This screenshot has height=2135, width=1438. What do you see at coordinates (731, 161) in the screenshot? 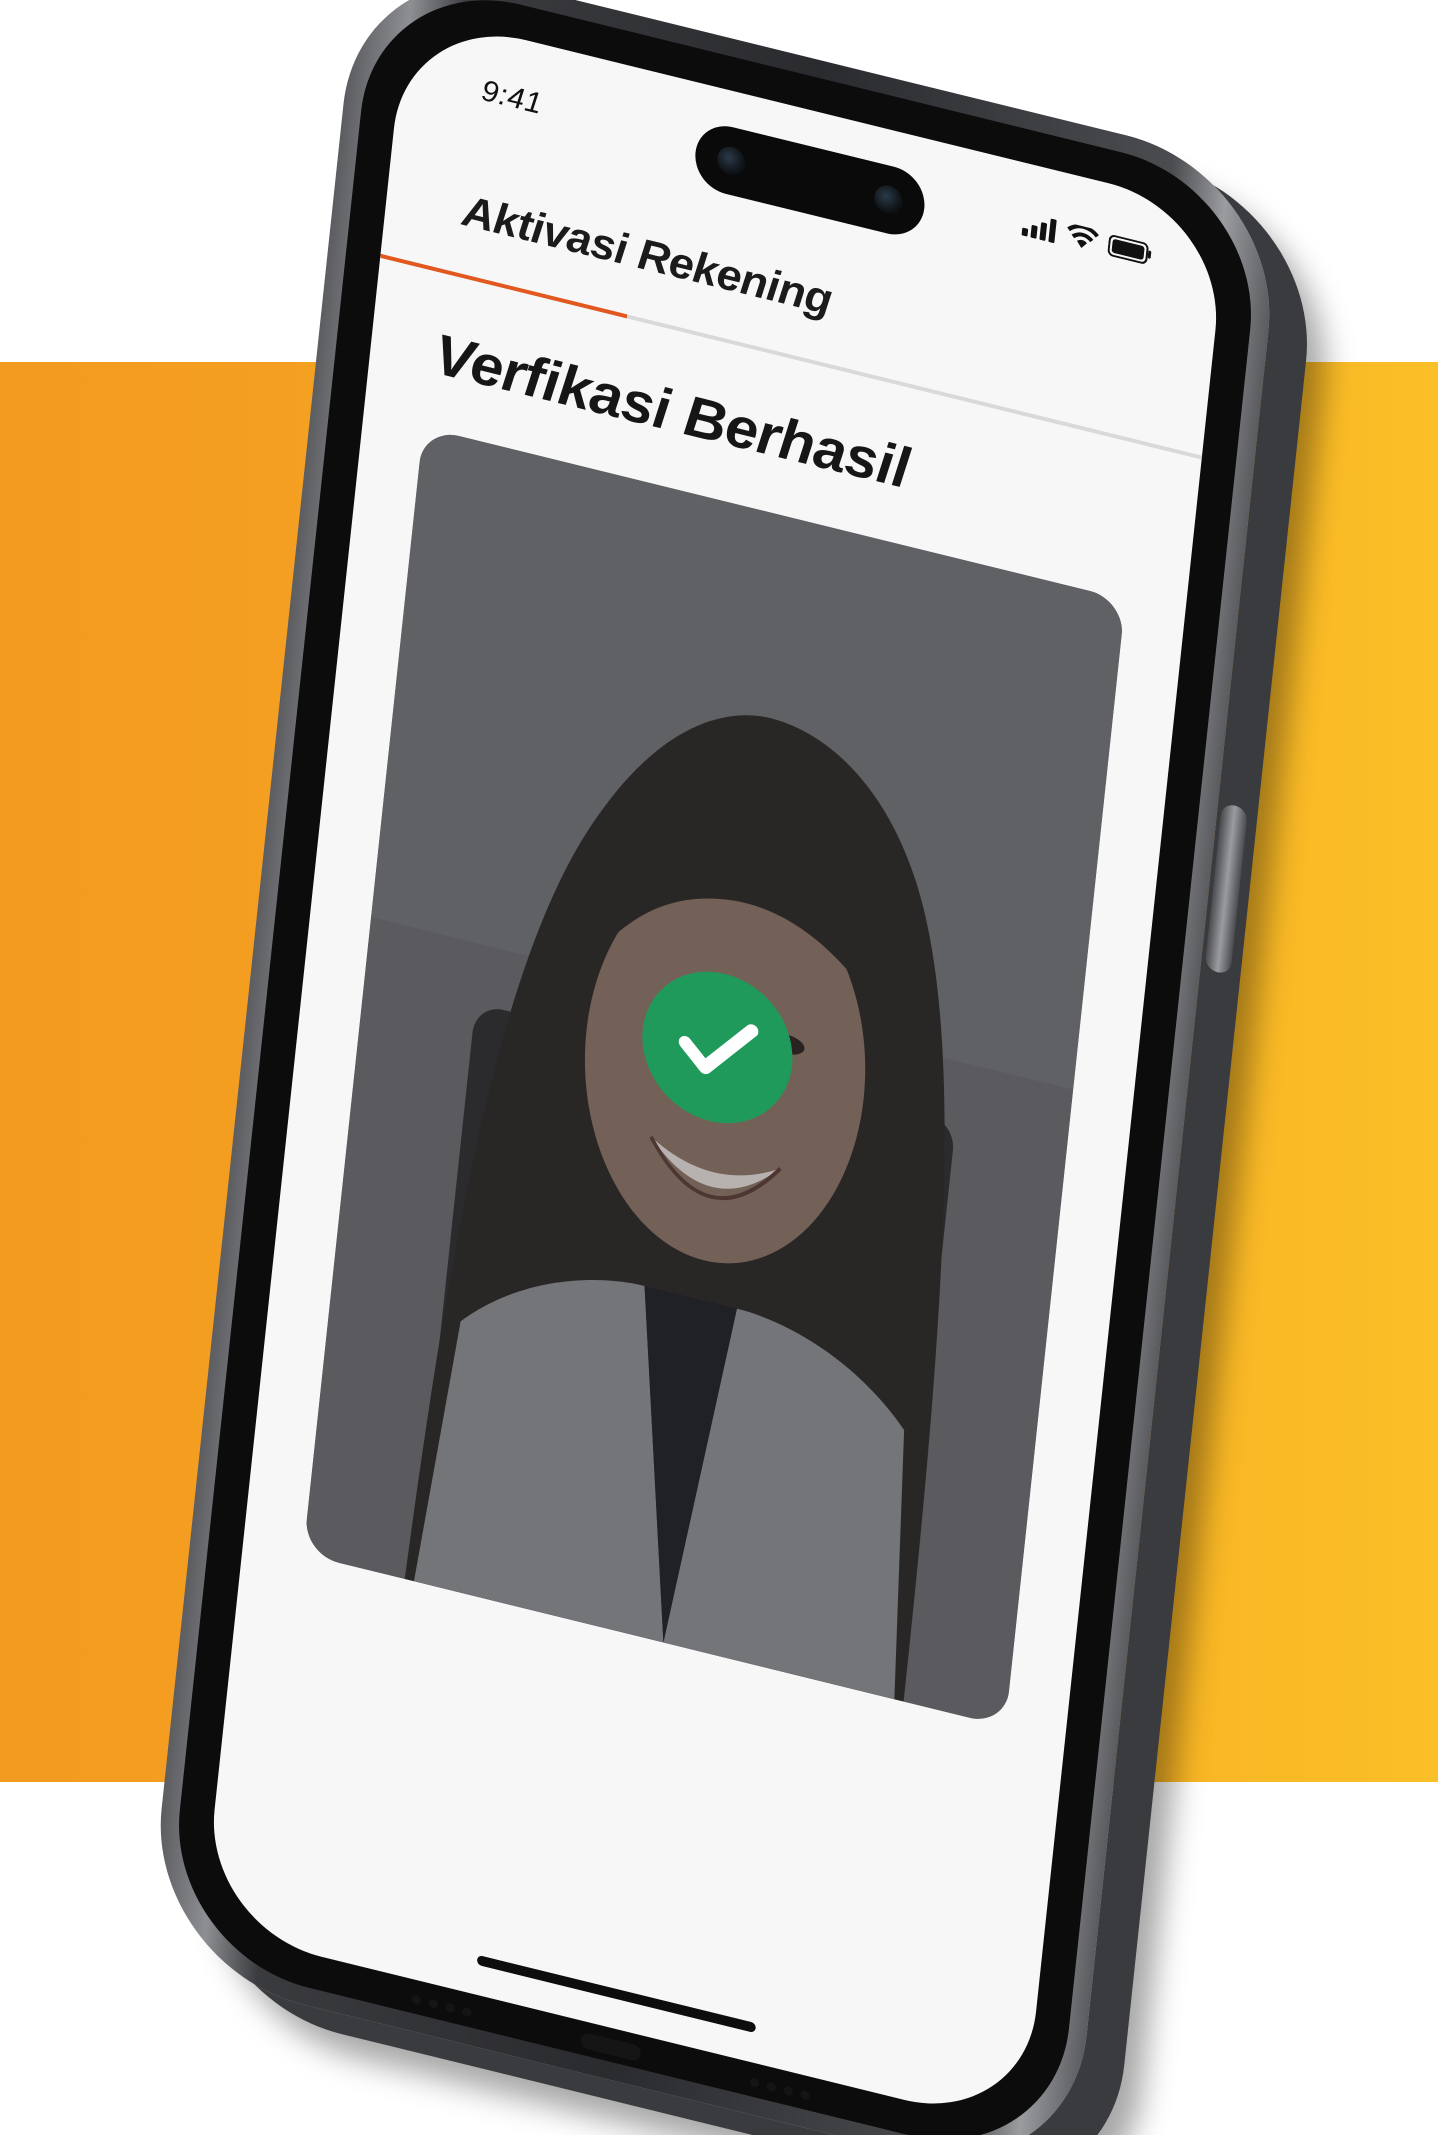
I see `camera-icon` at bounding box center [731, 161].